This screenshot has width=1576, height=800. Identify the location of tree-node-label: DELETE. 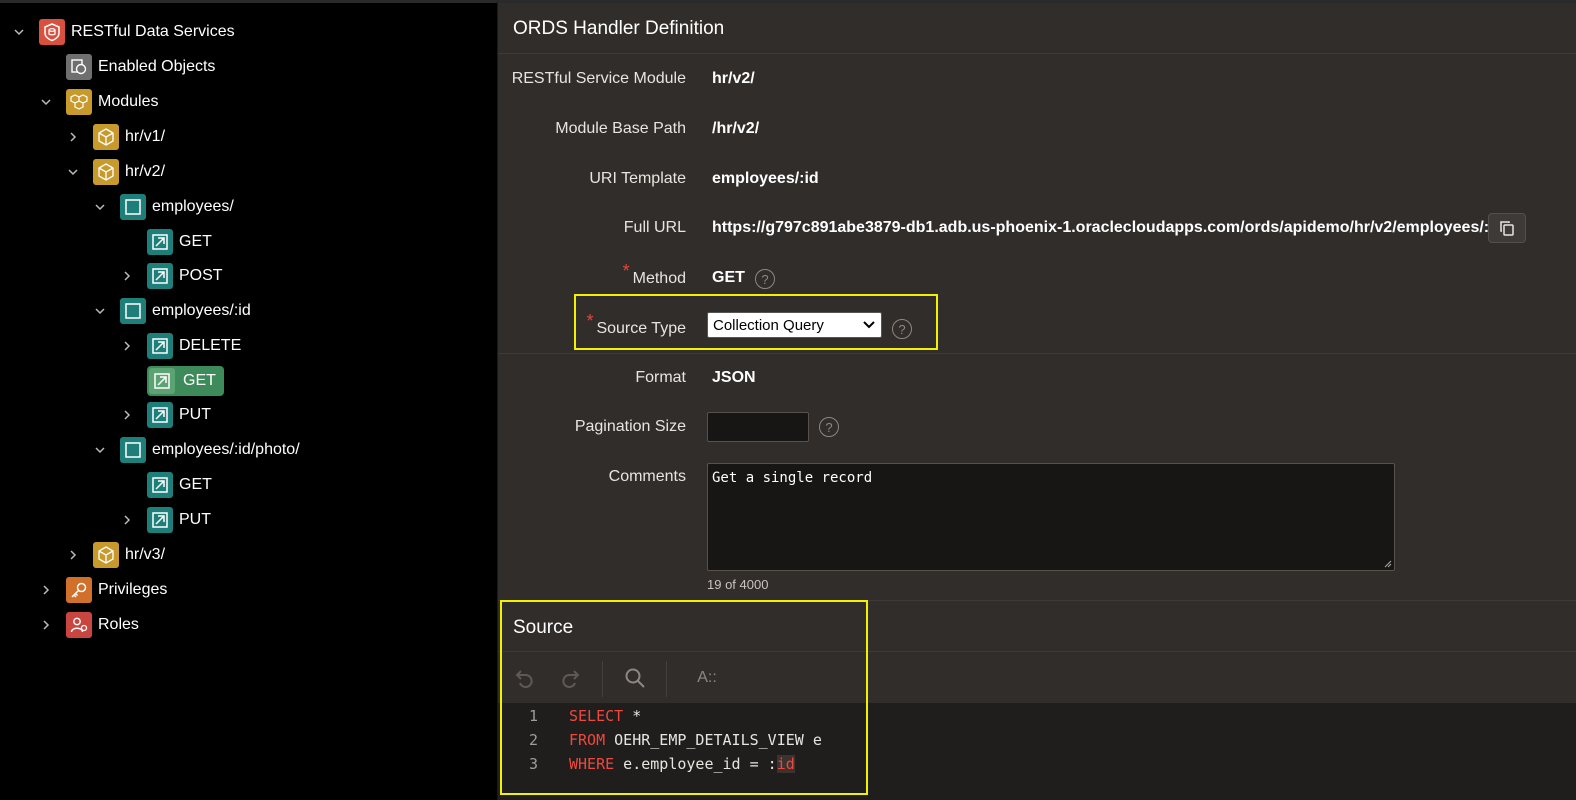
(210, 345).